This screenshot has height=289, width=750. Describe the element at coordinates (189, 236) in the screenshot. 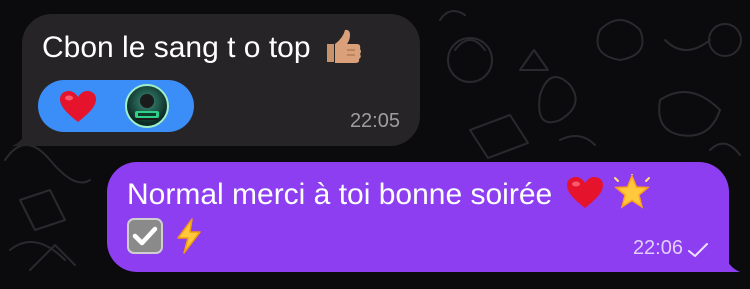

I see `high-voltage-emoji-icon` at that location.